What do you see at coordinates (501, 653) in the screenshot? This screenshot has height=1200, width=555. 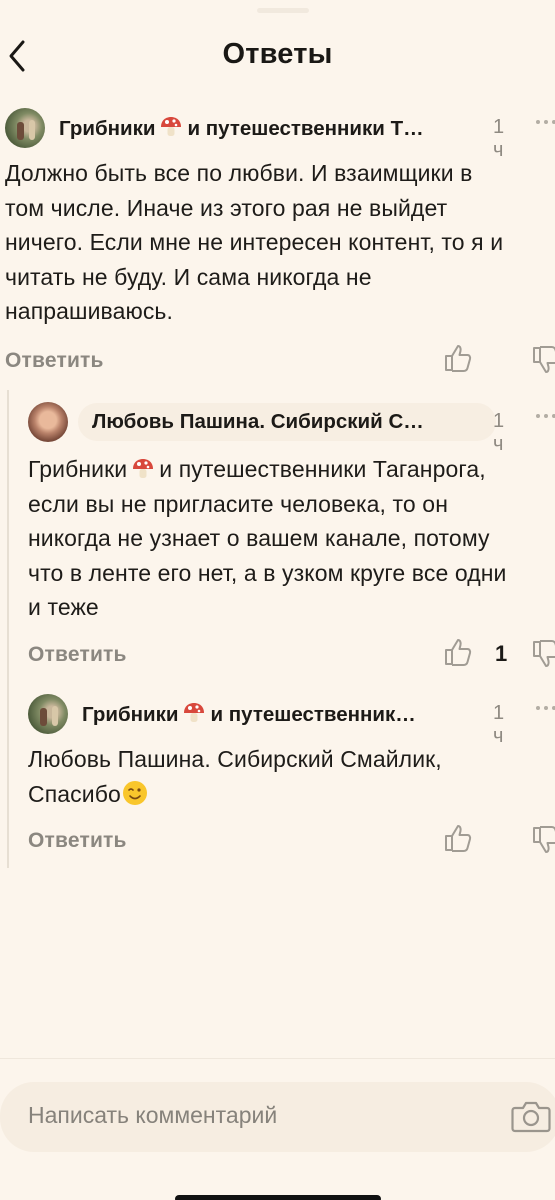 I see `like-count: 1` at bounding box center [501, 653].